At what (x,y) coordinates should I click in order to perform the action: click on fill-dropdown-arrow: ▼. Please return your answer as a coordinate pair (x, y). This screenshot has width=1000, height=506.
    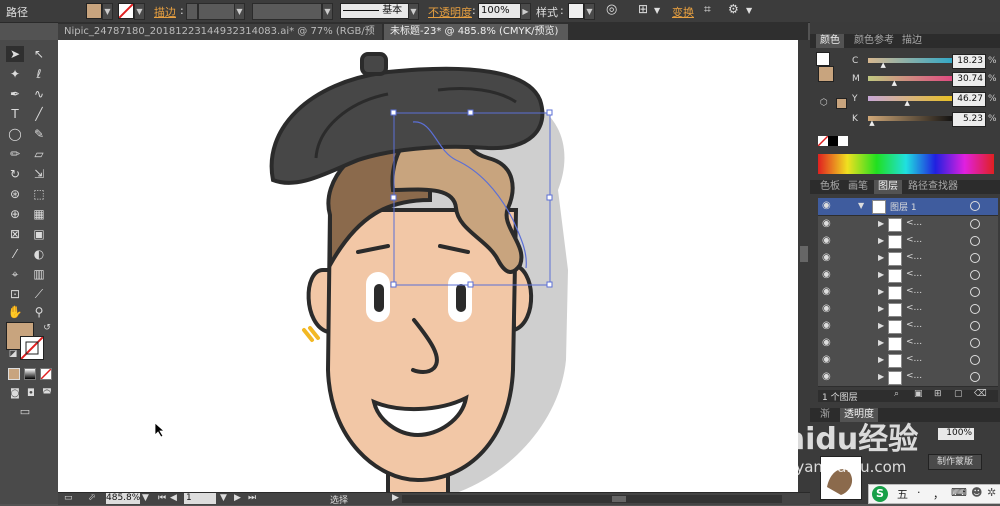
    Looking at the image, I should click on (107, 11).